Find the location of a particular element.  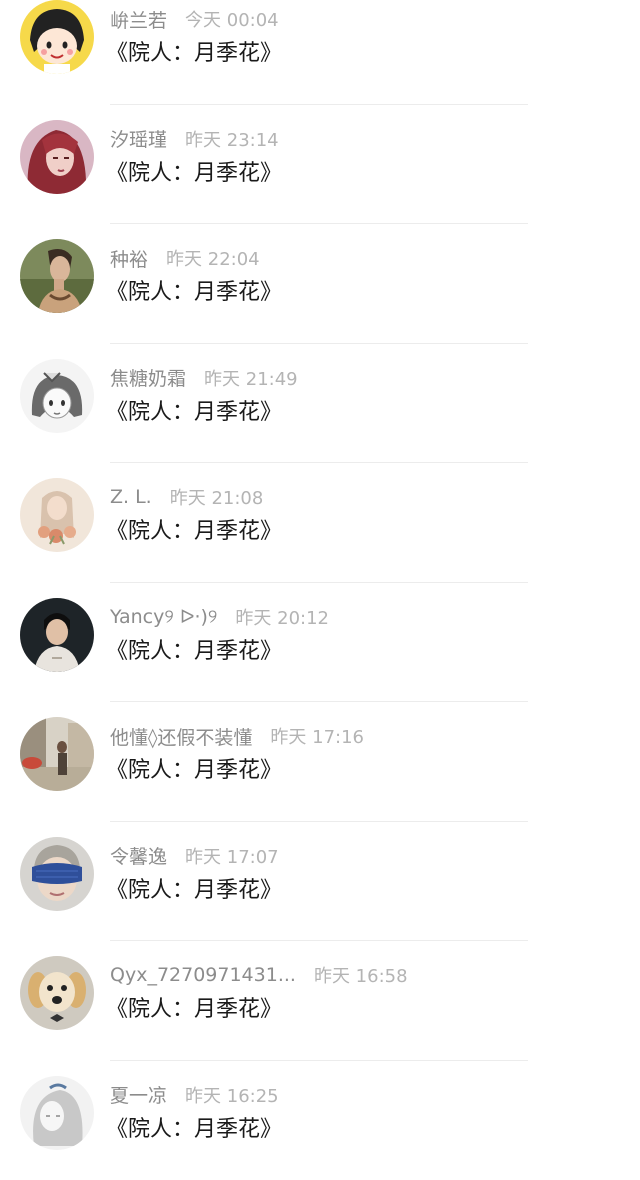

timestamp: 昨天 21:49 is located at coordinates (251, 378).